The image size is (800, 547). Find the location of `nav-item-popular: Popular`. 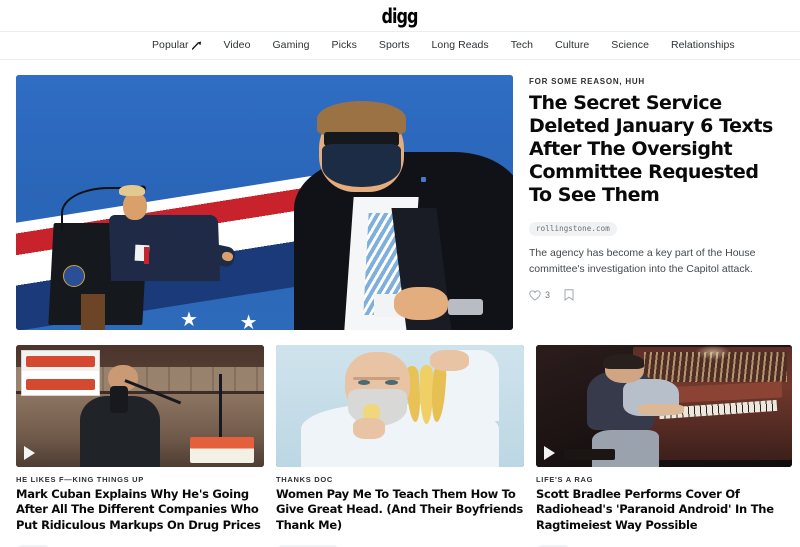

nav-item-popular: Popular is located at coordinates (177, 45).